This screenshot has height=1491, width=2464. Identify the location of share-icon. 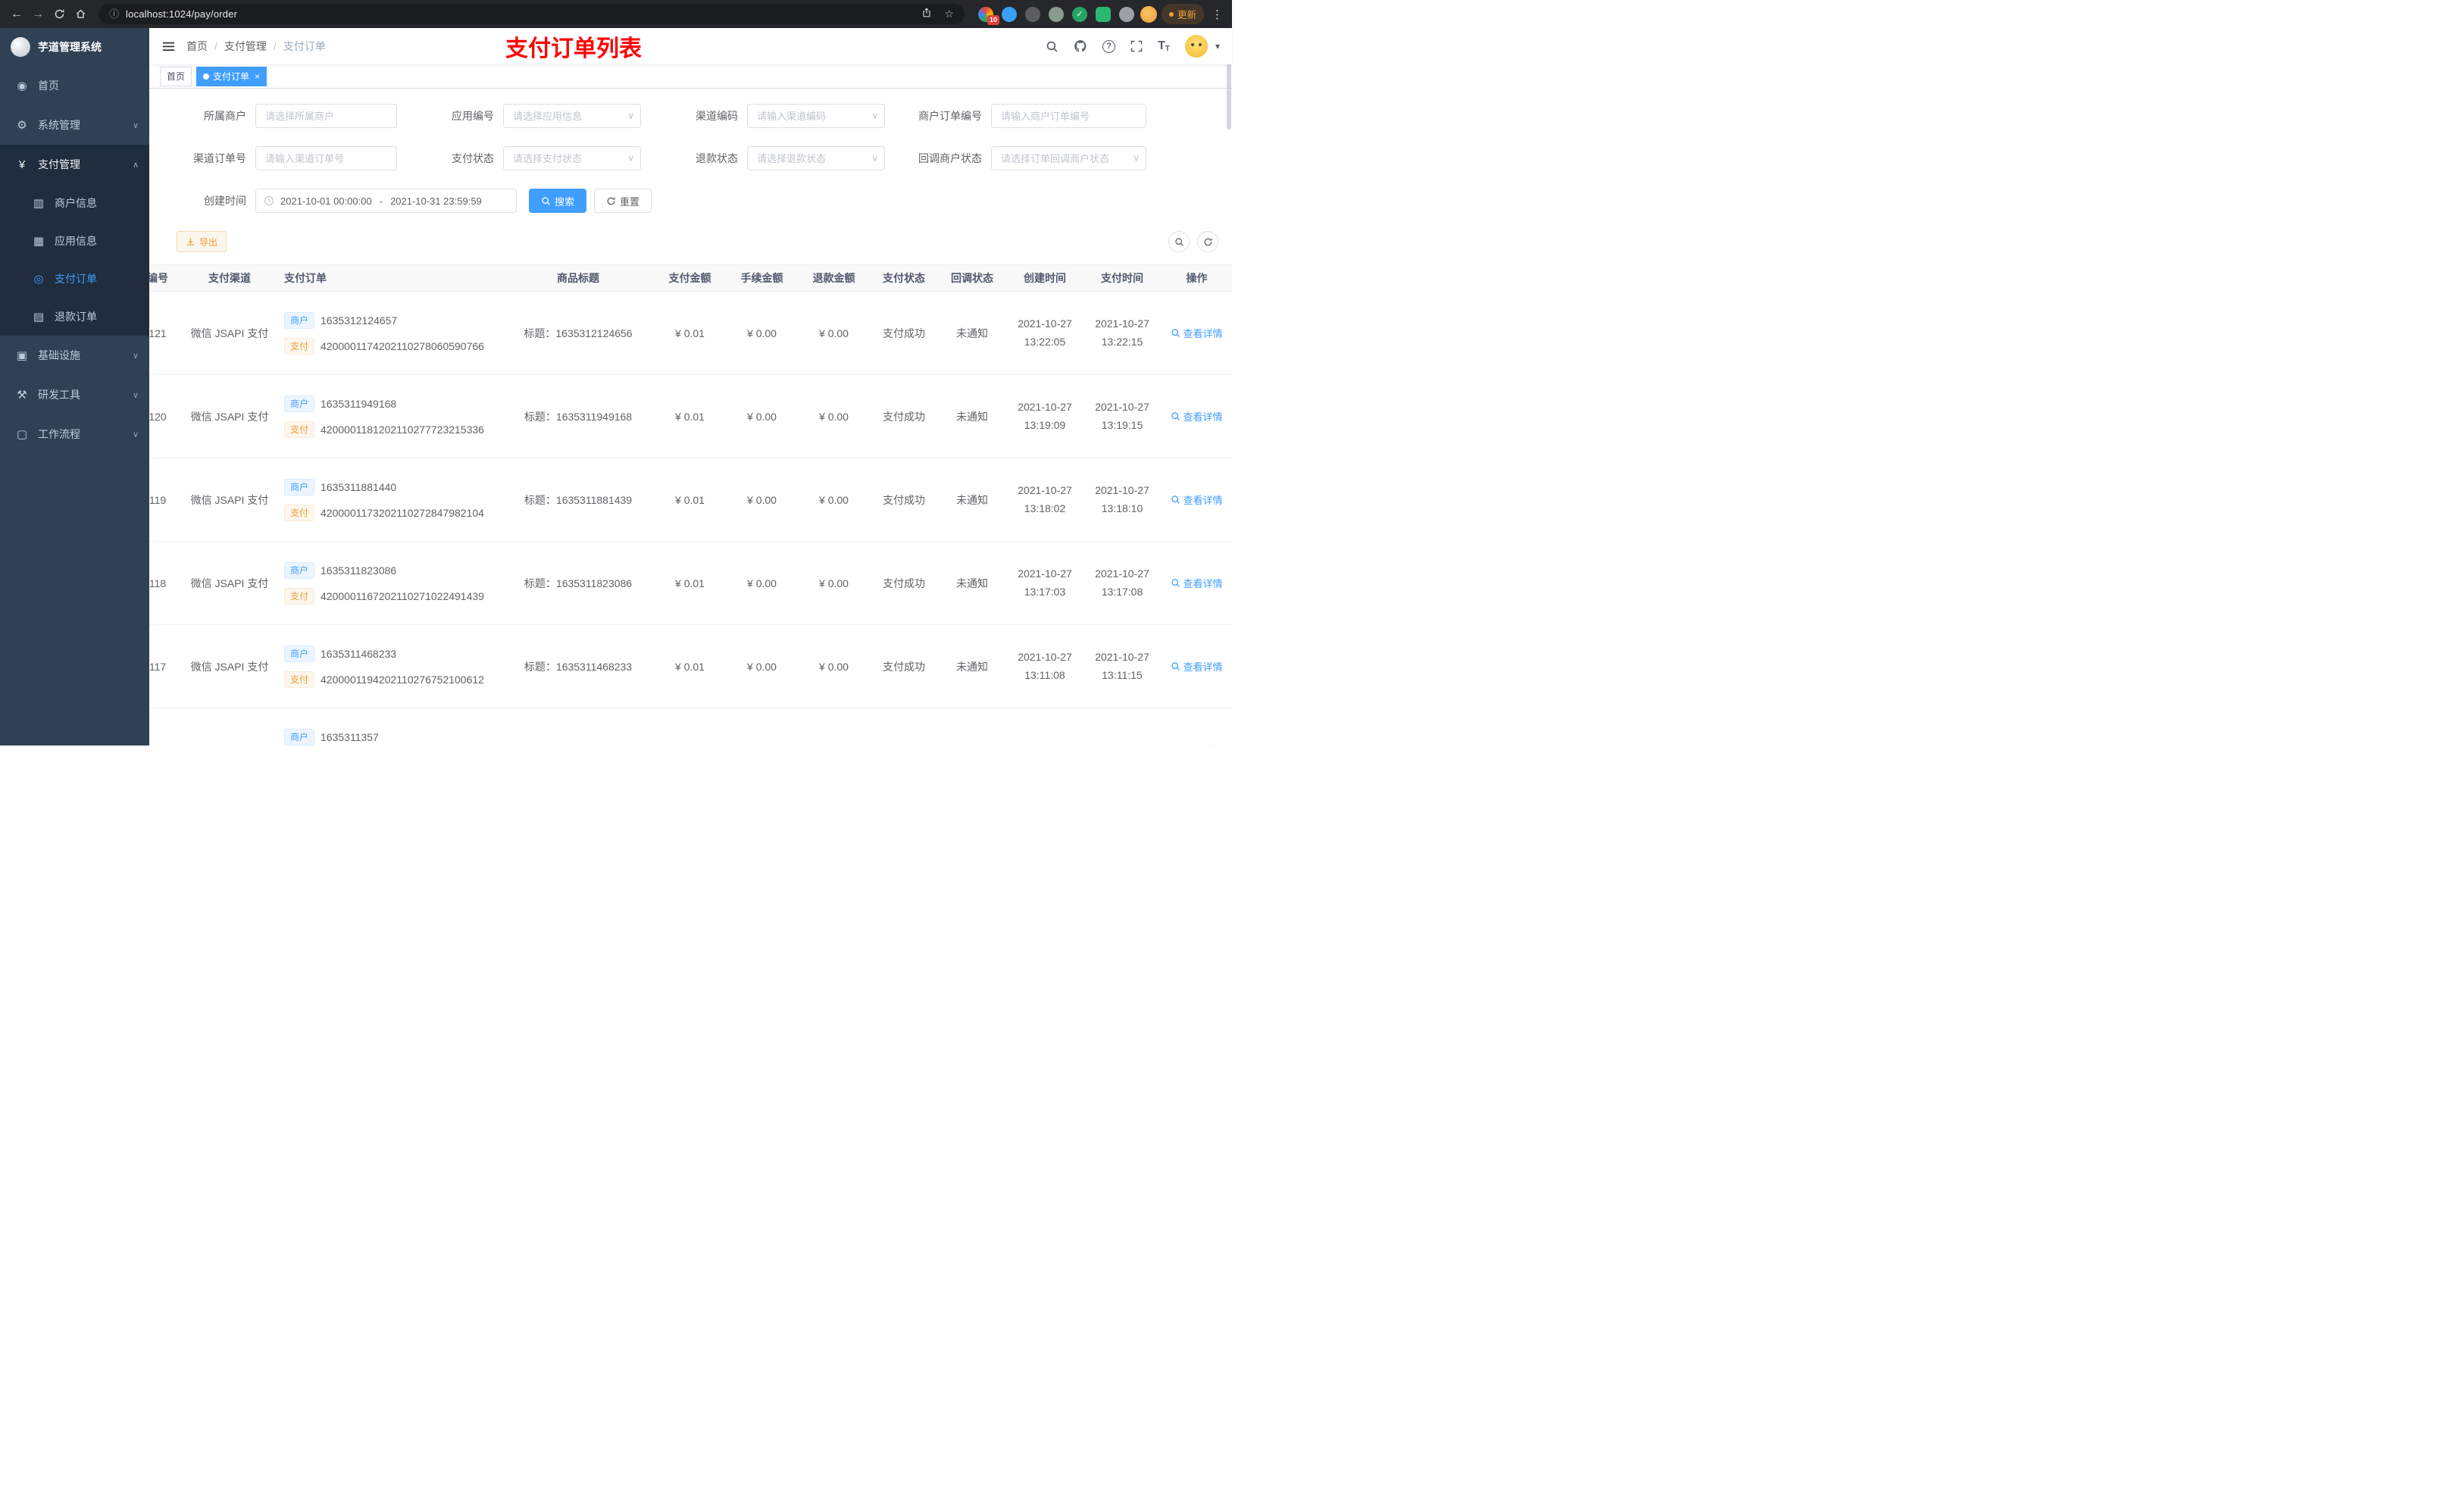
(926, 14).